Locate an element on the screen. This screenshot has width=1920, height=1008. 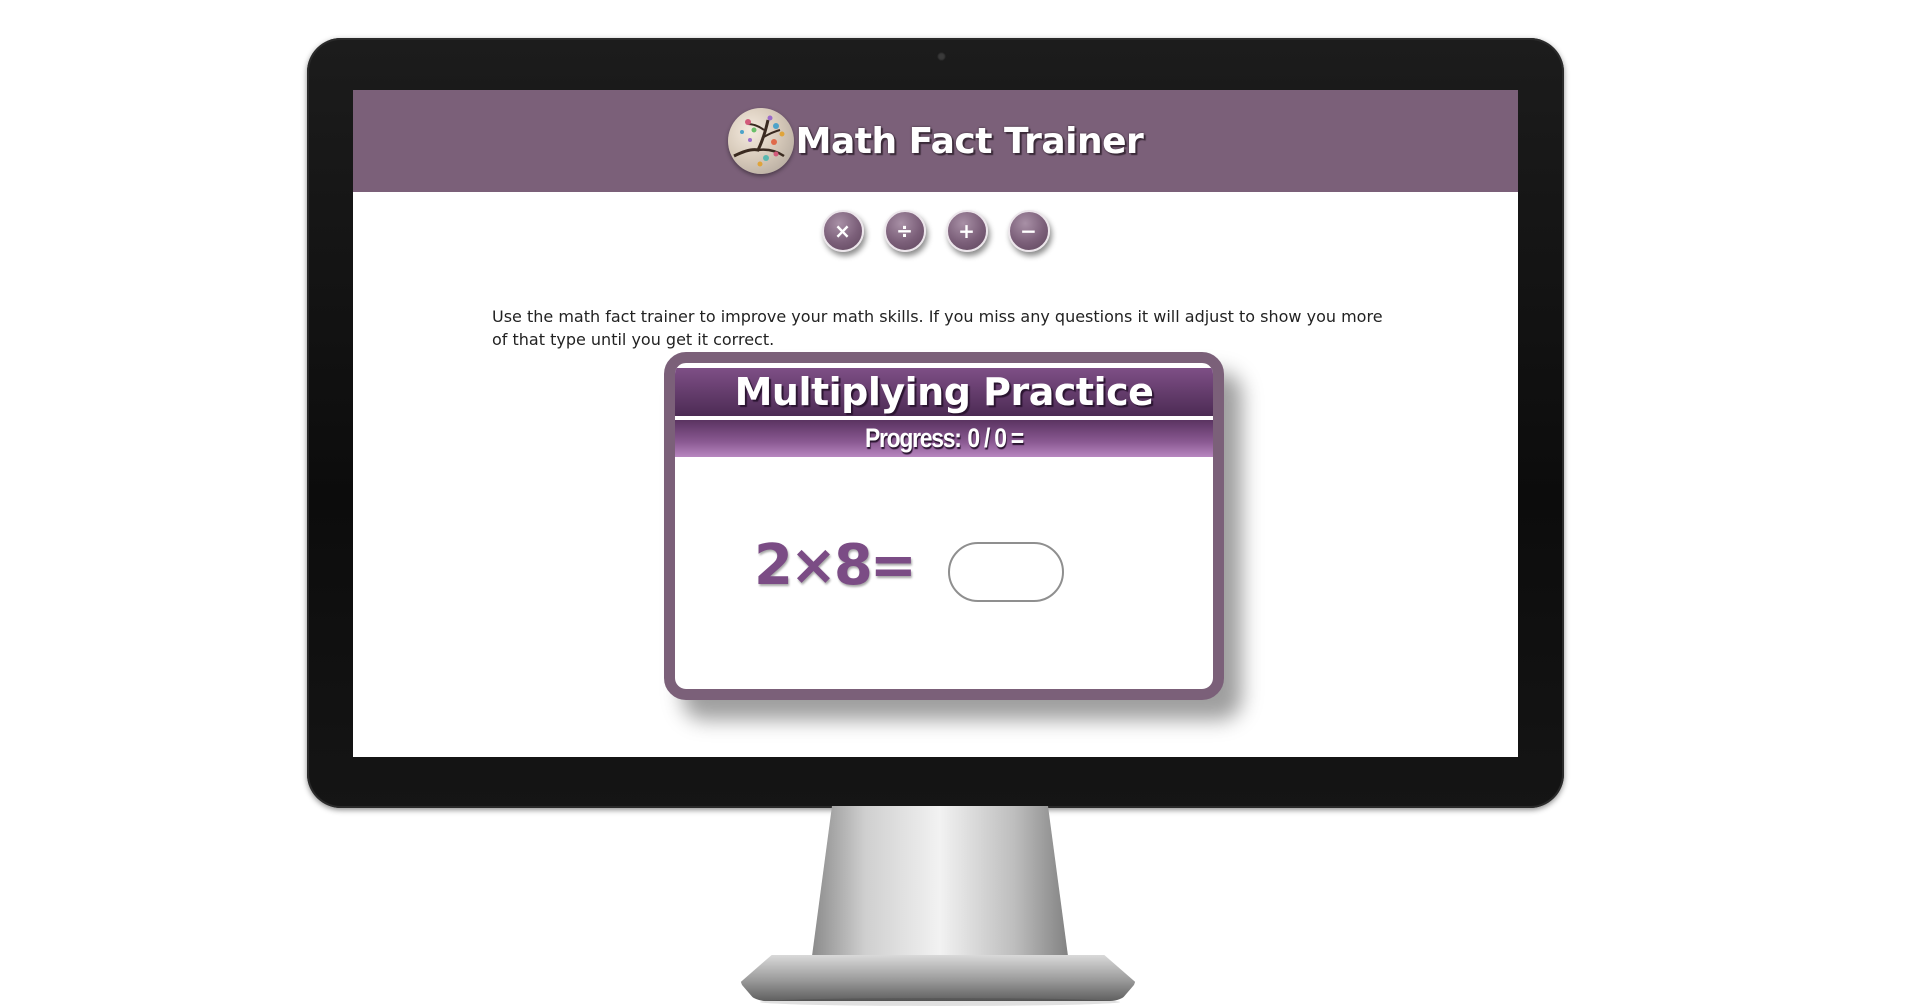
tree-logo-icon is located at coordinates (760, 141).